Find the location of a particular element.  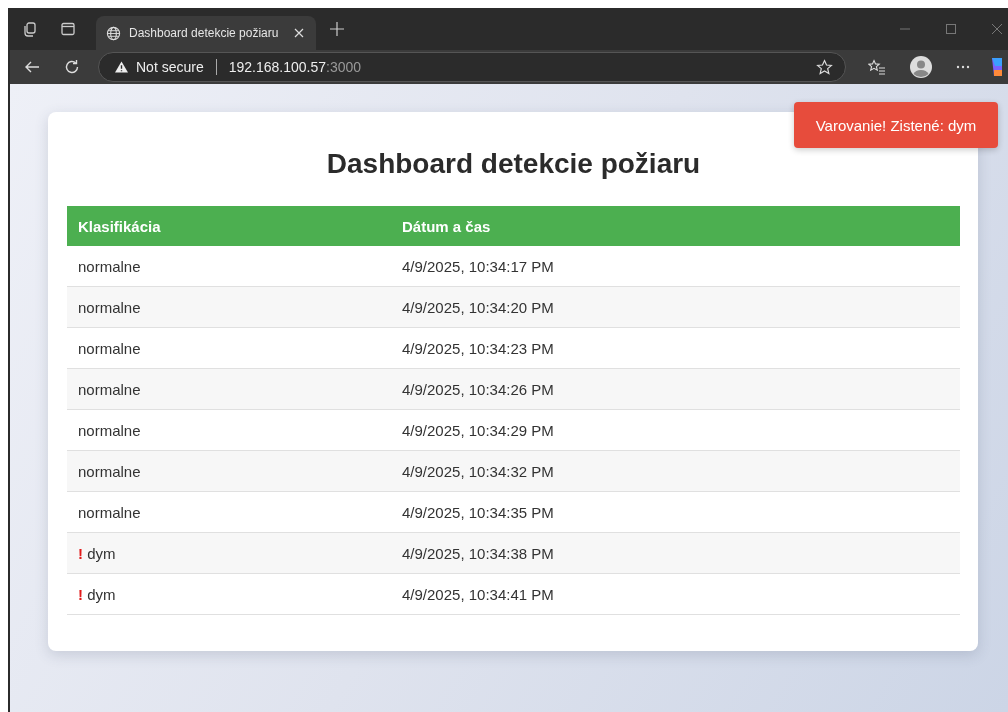

url-text: 192.168.100.57:3000 is located at coordinates (295, 67).